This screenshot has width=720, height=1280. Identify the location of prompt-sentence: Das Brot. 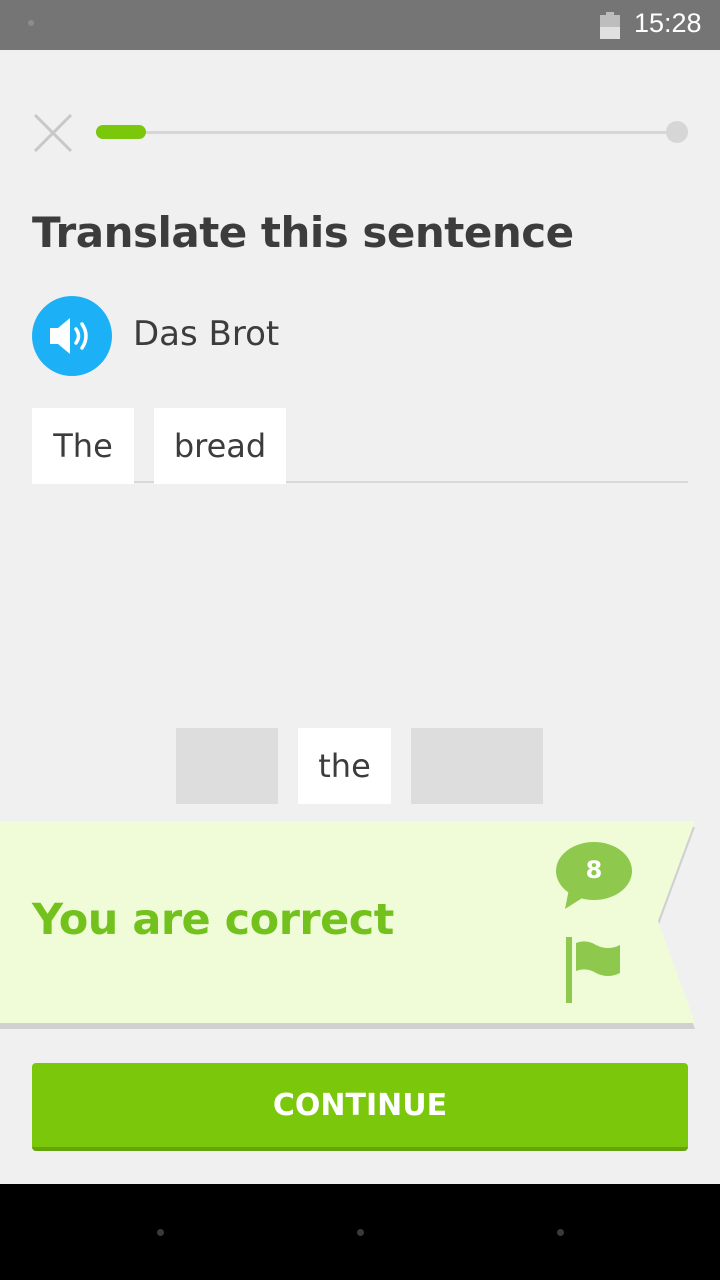
(206, 334).